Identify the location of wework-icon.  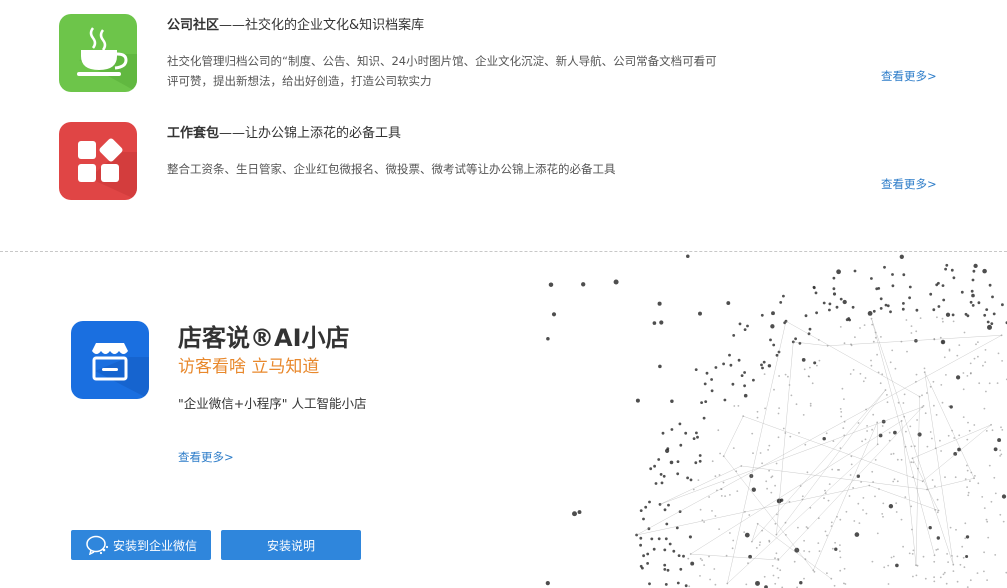
(97, 545).